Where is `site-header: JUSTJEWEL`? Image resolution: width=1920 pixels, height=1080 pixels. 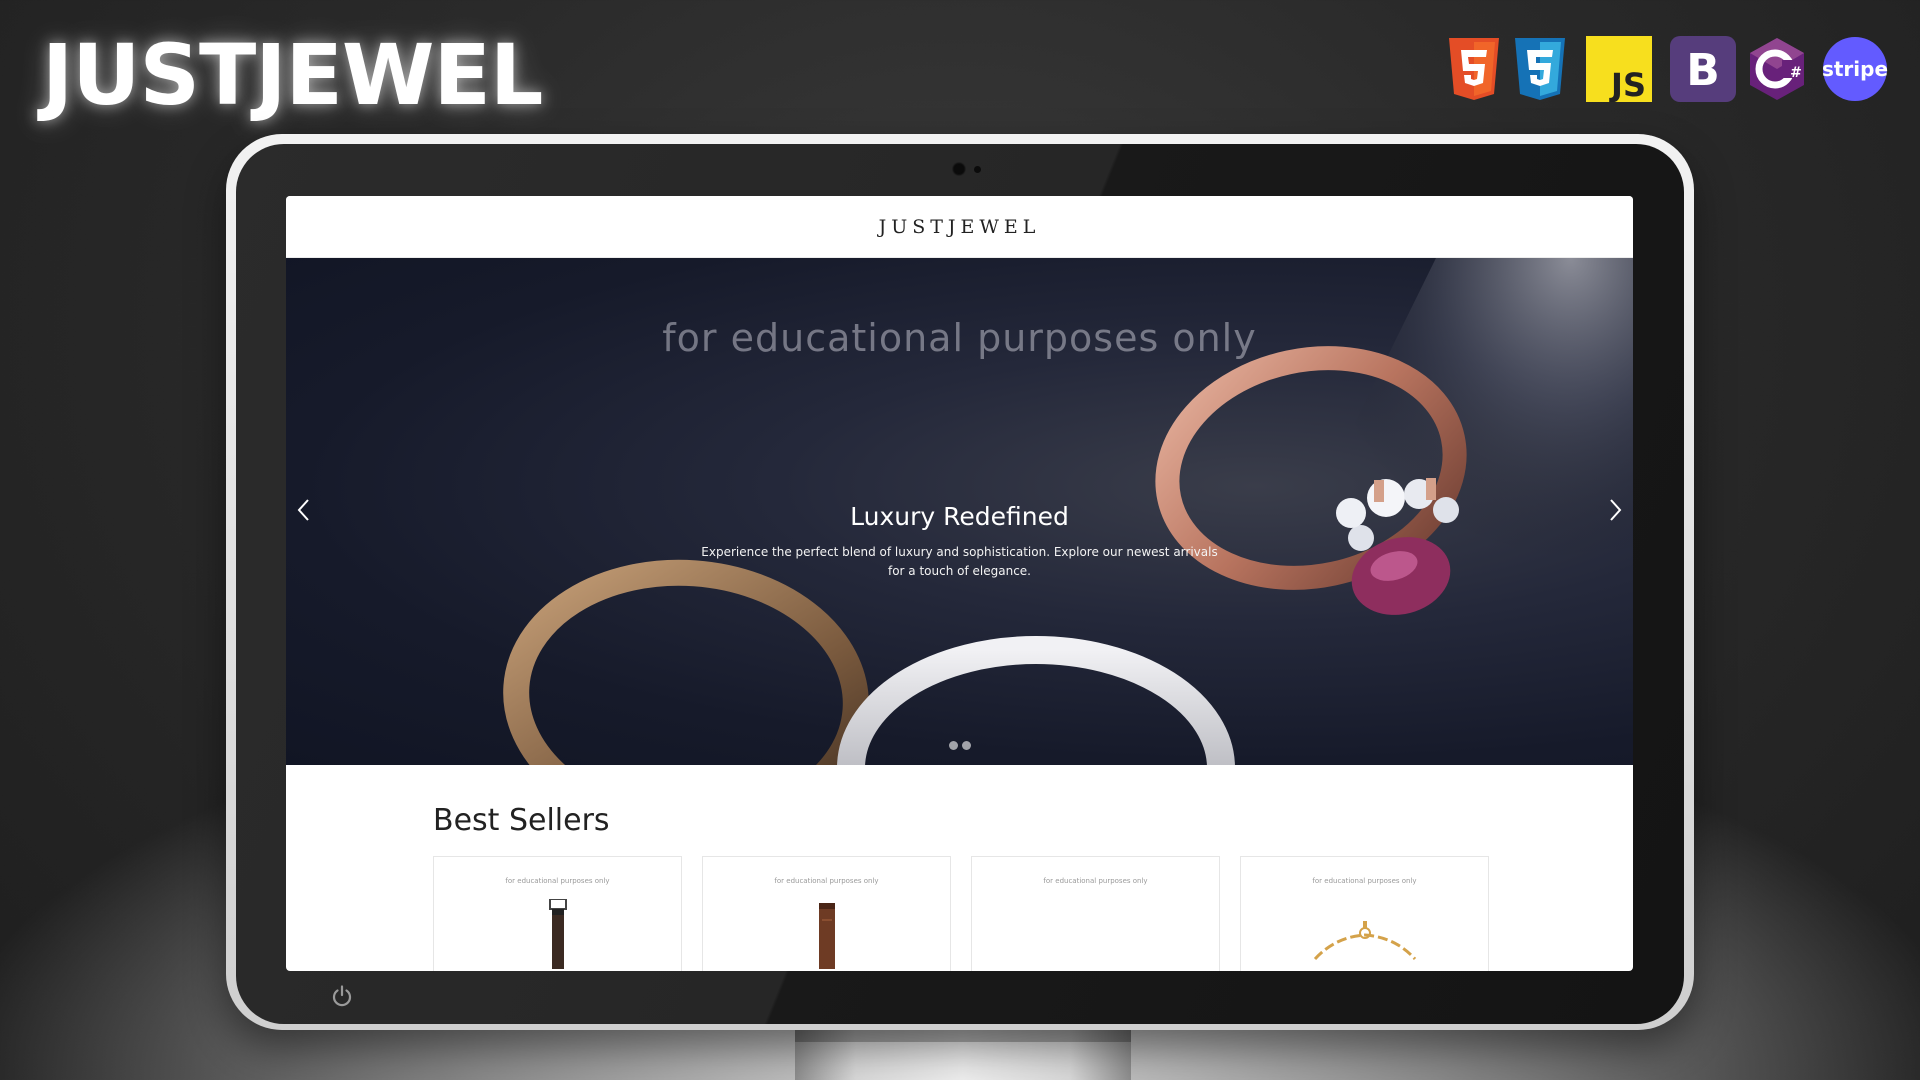
site-header: JUSTJEWEL is located at coordinates (959, 227).